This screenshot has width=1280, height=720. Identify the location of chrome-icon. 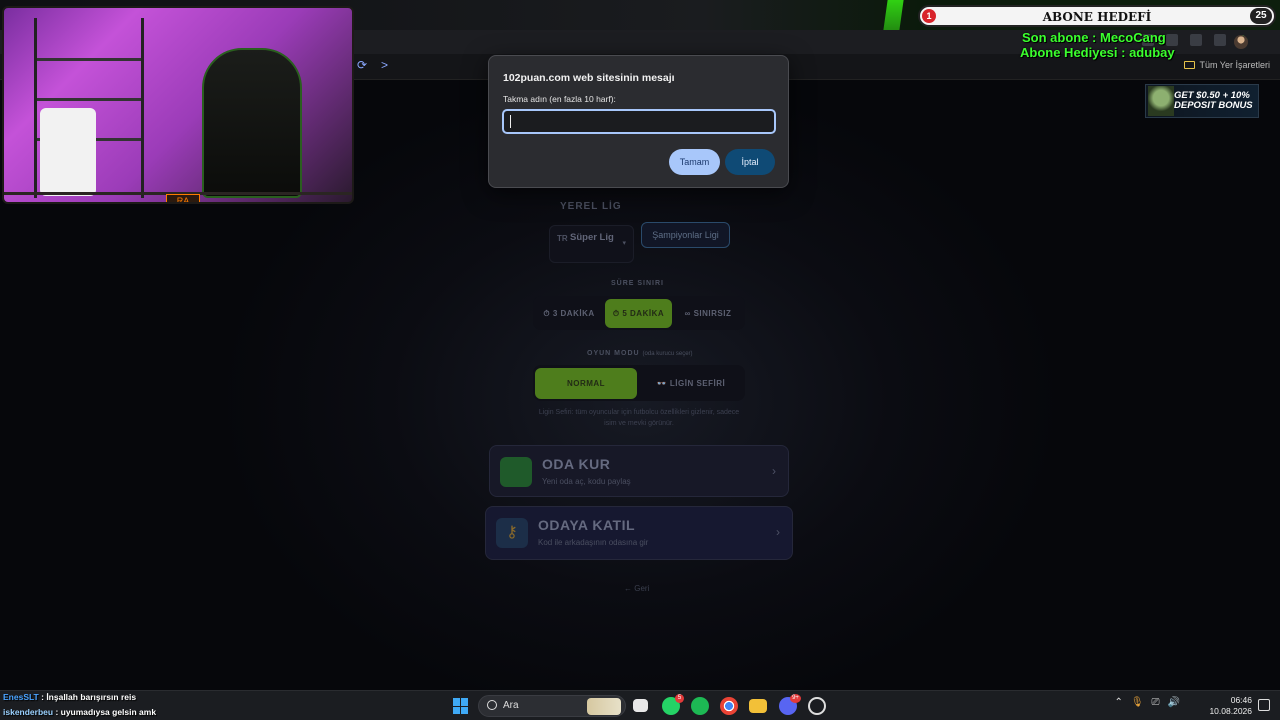
(729, 706).